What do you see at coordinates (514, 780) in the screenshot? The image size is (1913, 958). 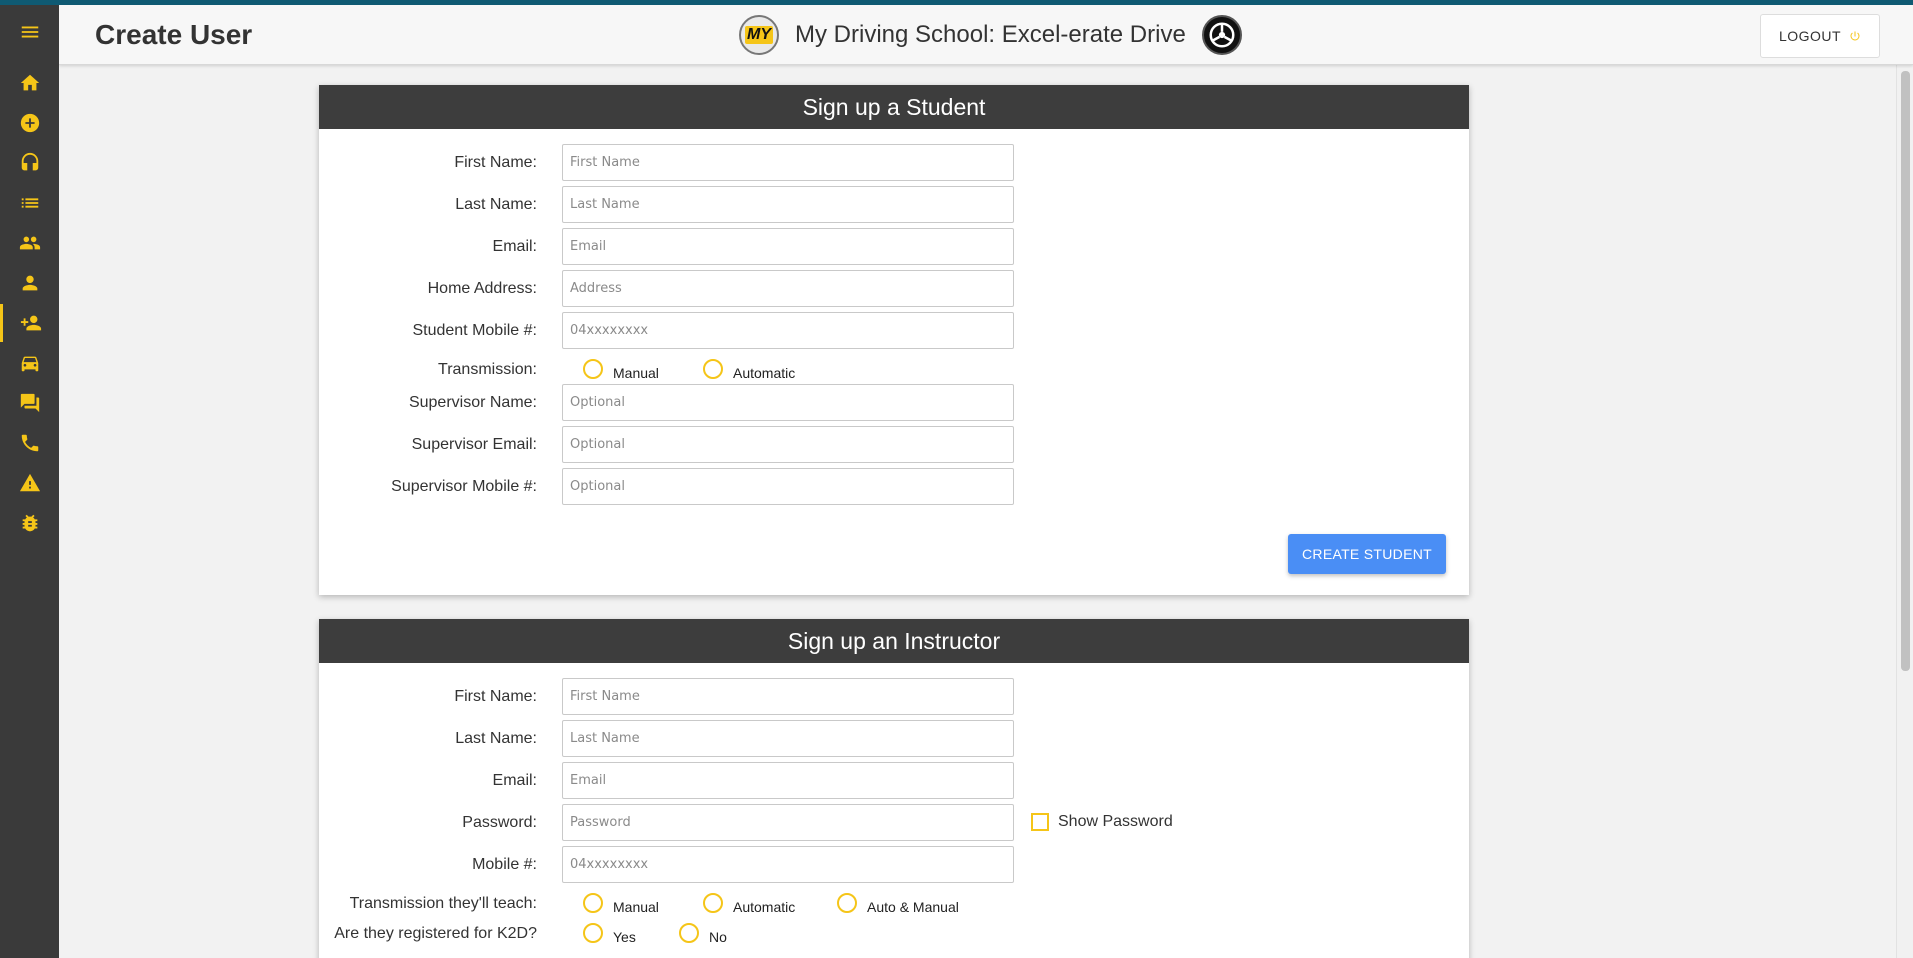 I see `instructor-email-label: Email:` at bounding box center [514, 780].